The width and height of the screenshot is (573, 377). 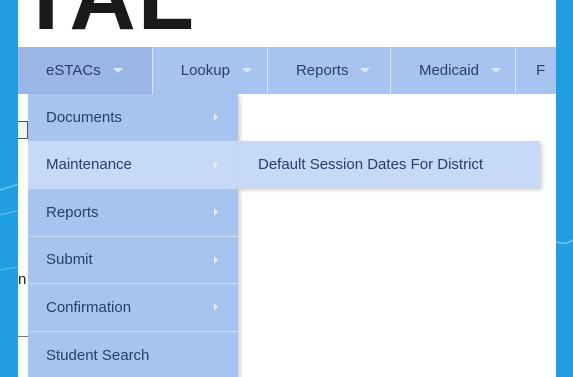 What do you see at coordinates (371, 164) in the screenshot?
I see `submenu-item-label: Default Session Dates For District` at bounding box center [371, 164].